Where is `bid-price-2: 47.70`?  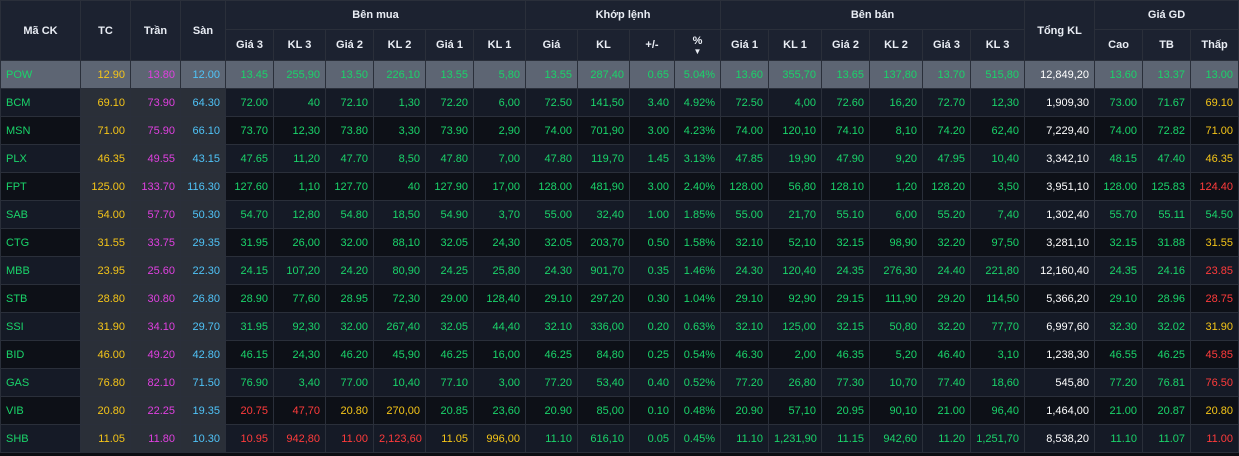 bid-price-2: 47.70 is located at coordinates (349, 158).